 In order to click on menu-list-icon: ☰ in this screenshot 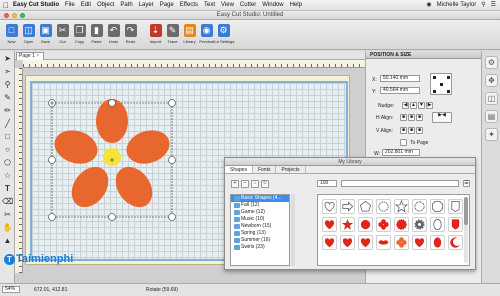, I will do `click(493, 4)`.